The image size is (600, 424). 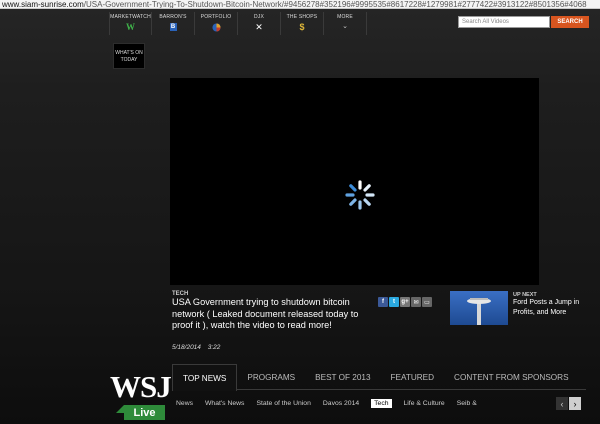 I want to click on subnav-tech: Tech, so click(x=381, y=403).